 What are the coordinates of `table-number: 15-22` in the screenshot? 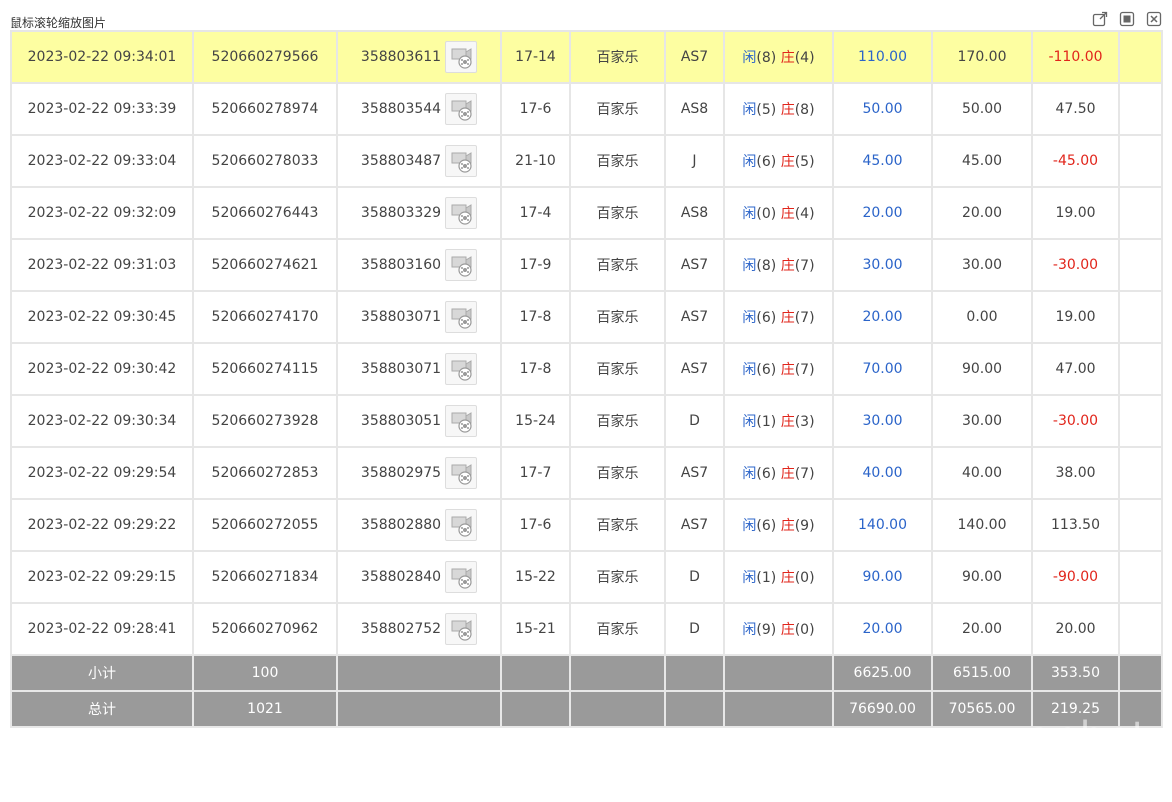 It's located at (535, 577).